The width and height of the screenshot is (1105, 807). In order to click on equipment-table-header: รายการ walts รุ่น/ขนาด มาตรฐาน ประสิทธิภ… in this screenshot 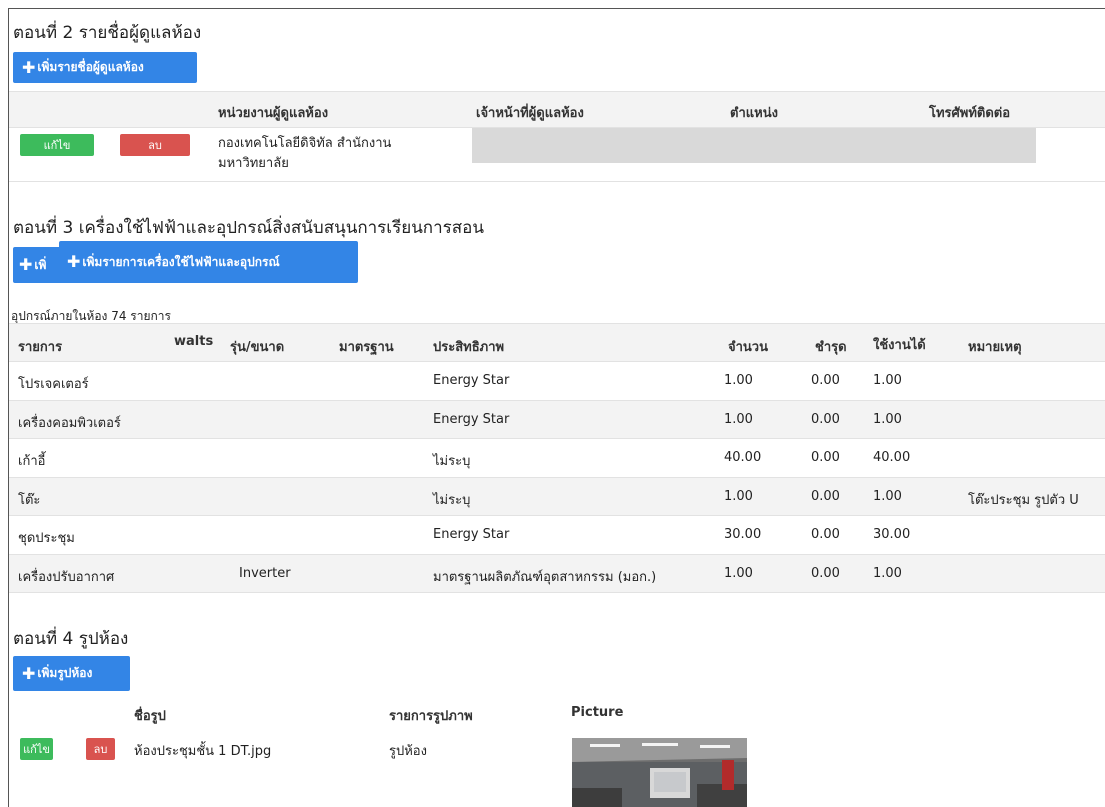, I will do `click(557, 342)`.